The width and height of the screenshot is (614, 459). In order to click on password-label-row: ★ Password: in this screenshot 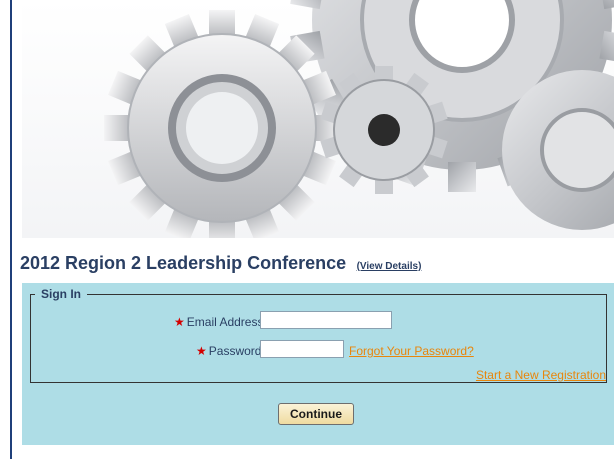, I will do `click(230, 351)`.